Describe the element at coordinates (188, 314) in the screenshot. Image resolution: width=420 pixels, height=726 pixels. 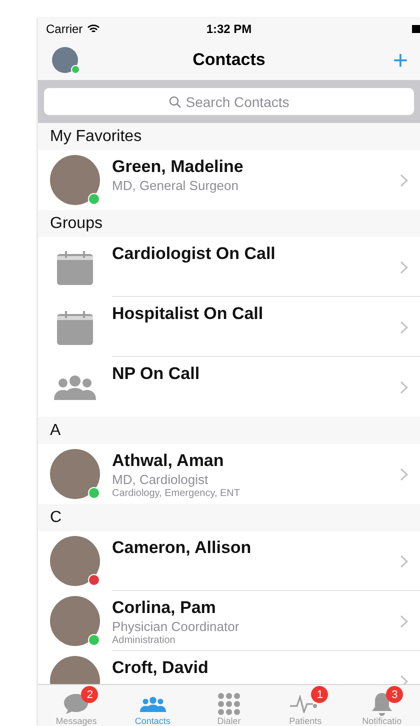
I see `contact-name: Hospitalist On Call` at that location.